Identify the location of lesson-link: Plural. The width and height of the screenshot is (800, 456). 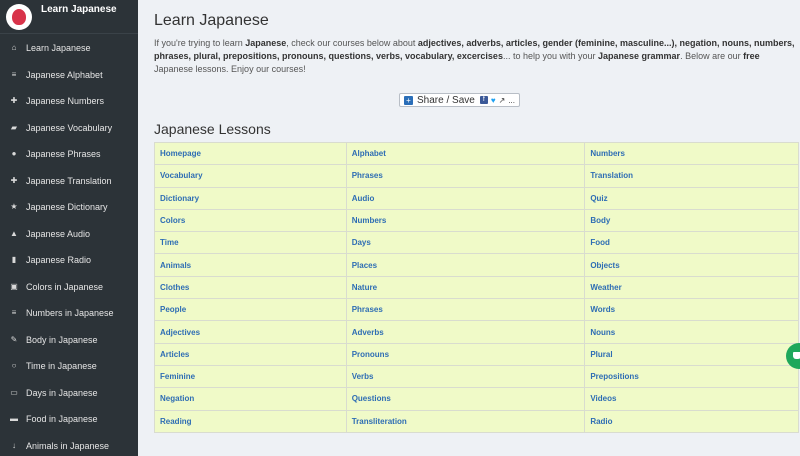
(691, 354).